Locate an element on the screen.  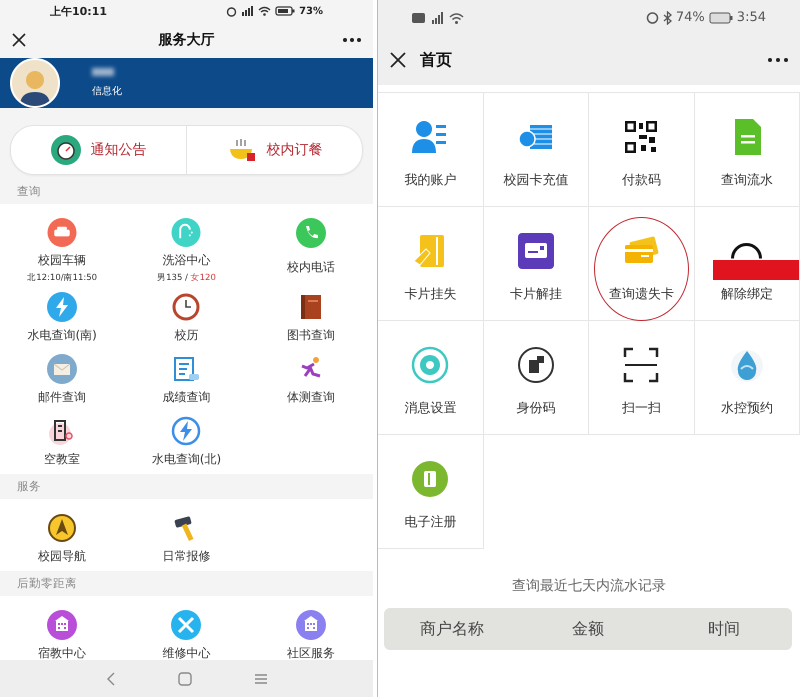
service-item: 体测查询 is located at coordinates (310, 377).